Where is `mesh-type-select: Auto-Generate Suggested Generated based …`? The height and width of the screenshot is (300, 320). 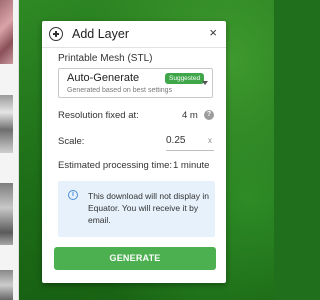 mesh-type-select: Auto-Generate Suggested Generated based … is located at coordinates (135, 83).